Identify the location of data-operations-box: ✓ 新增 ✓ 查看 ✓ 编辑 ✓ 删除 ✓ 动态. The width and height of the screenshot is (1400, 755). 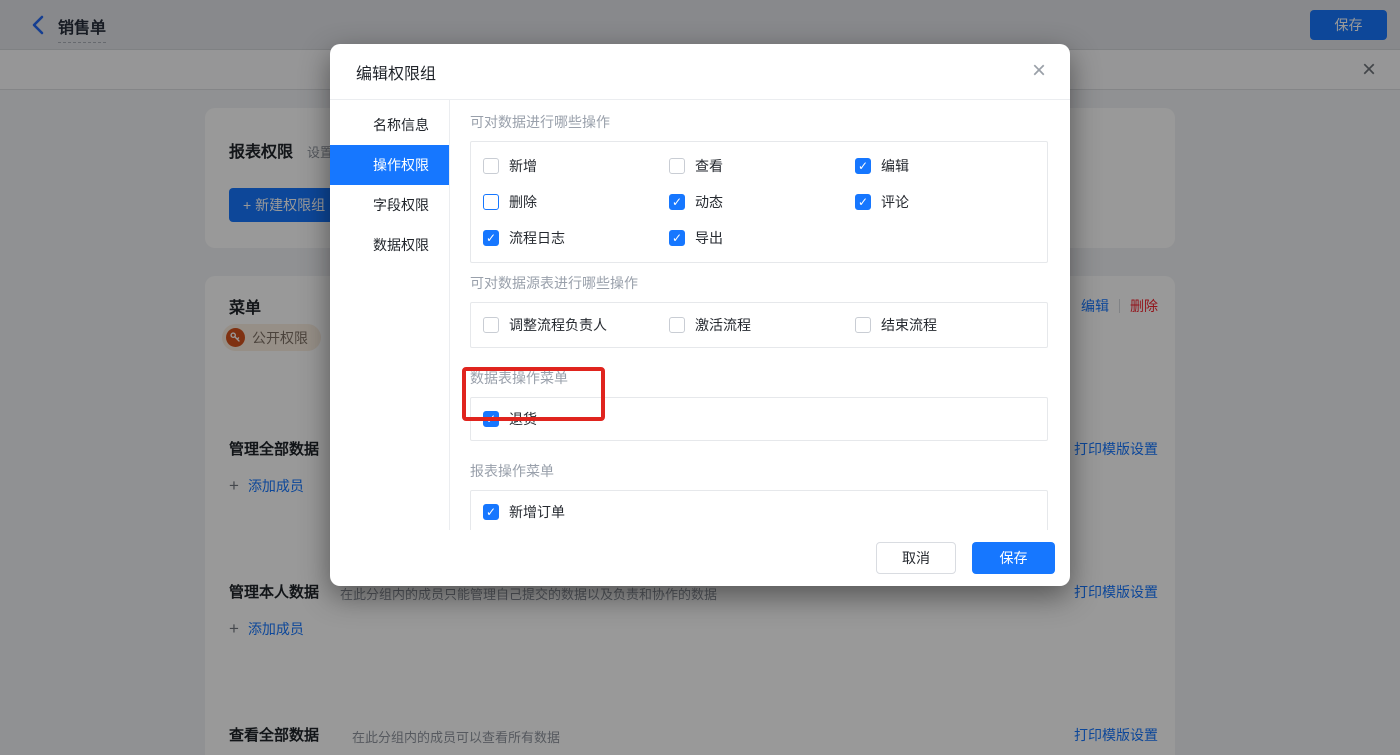
(759, 202).